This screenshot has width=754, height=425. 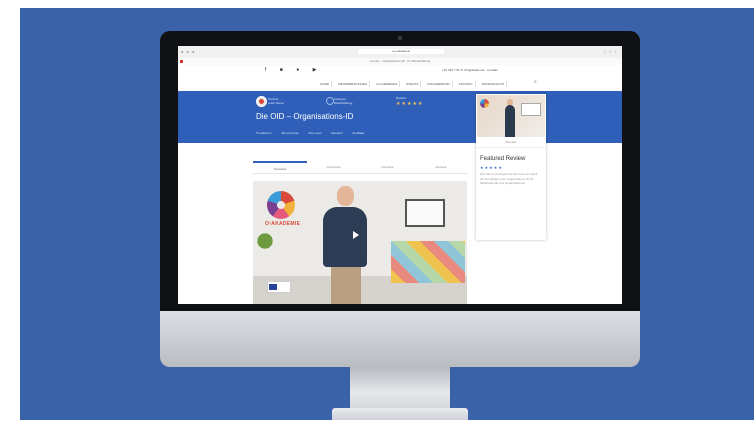 I want to click on nav-item-finanzierung: FINANZIERUNG, so click(x=439, y=84).